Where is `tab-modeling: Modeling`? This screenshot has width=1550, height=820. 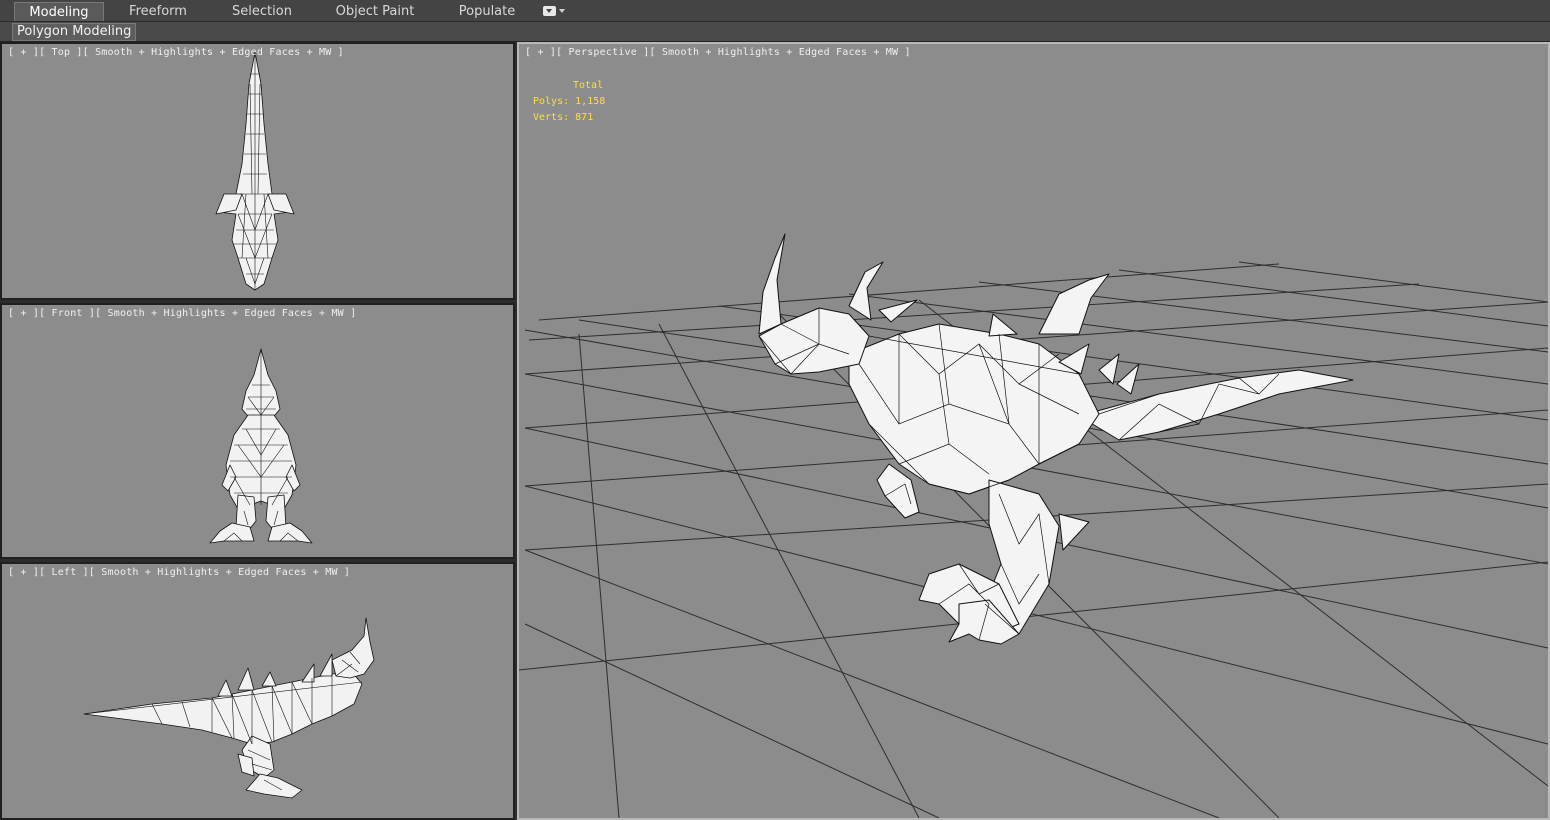
tab-modeling: Modeling is located at coordinates (59, 11).